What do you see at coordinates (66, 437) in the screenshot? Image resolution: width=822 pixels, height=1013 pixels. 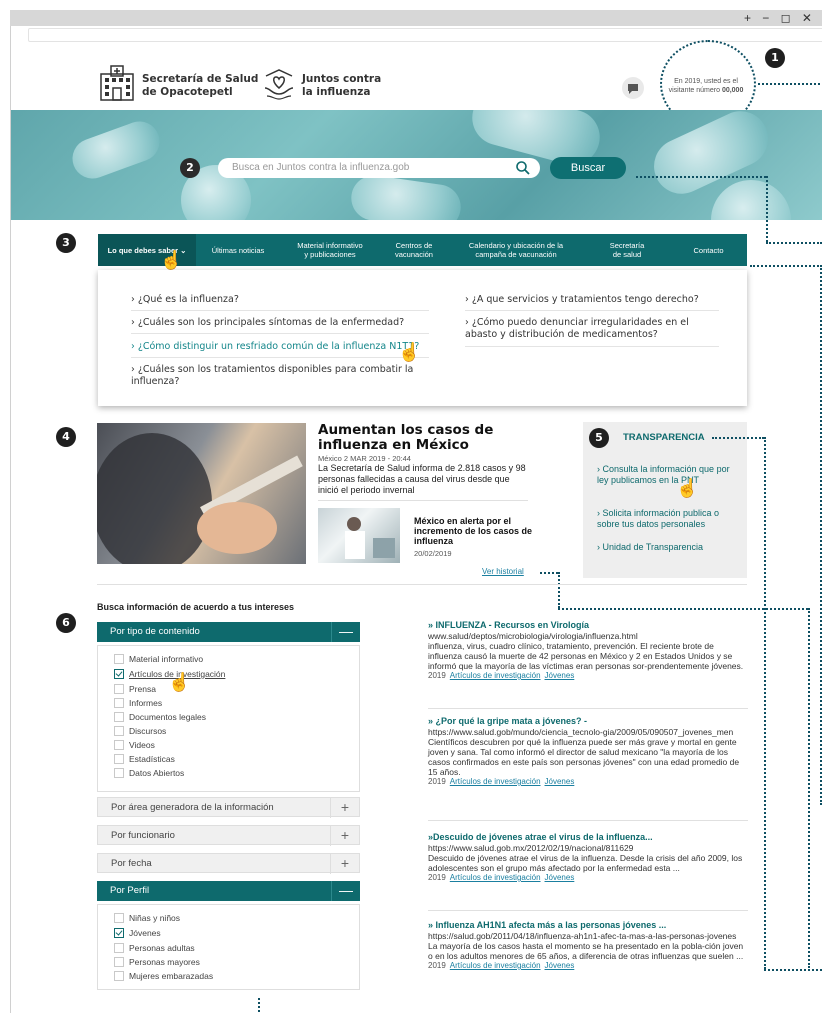 I see `marker-4: 4` at bounding box center [66, 437].